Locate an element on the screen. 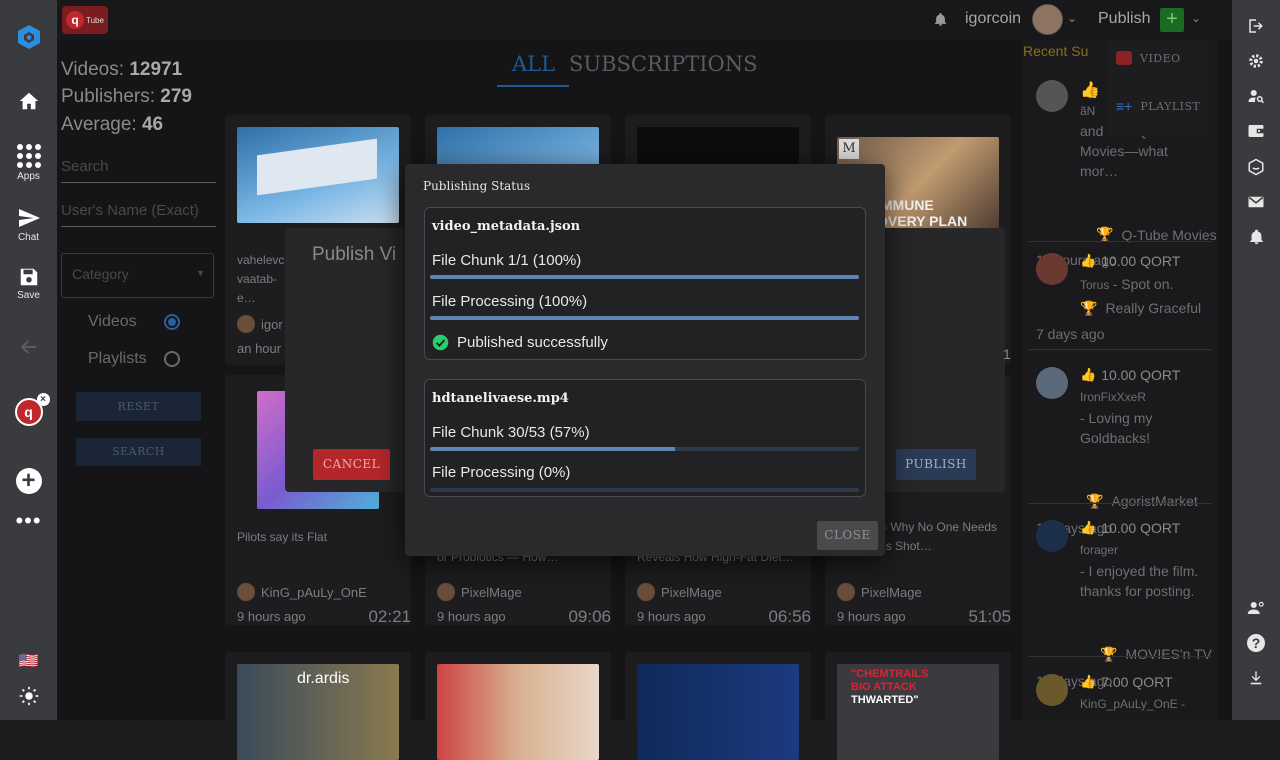  playlist-add-icon: ≡+ is located at coordinates (1124, 106).